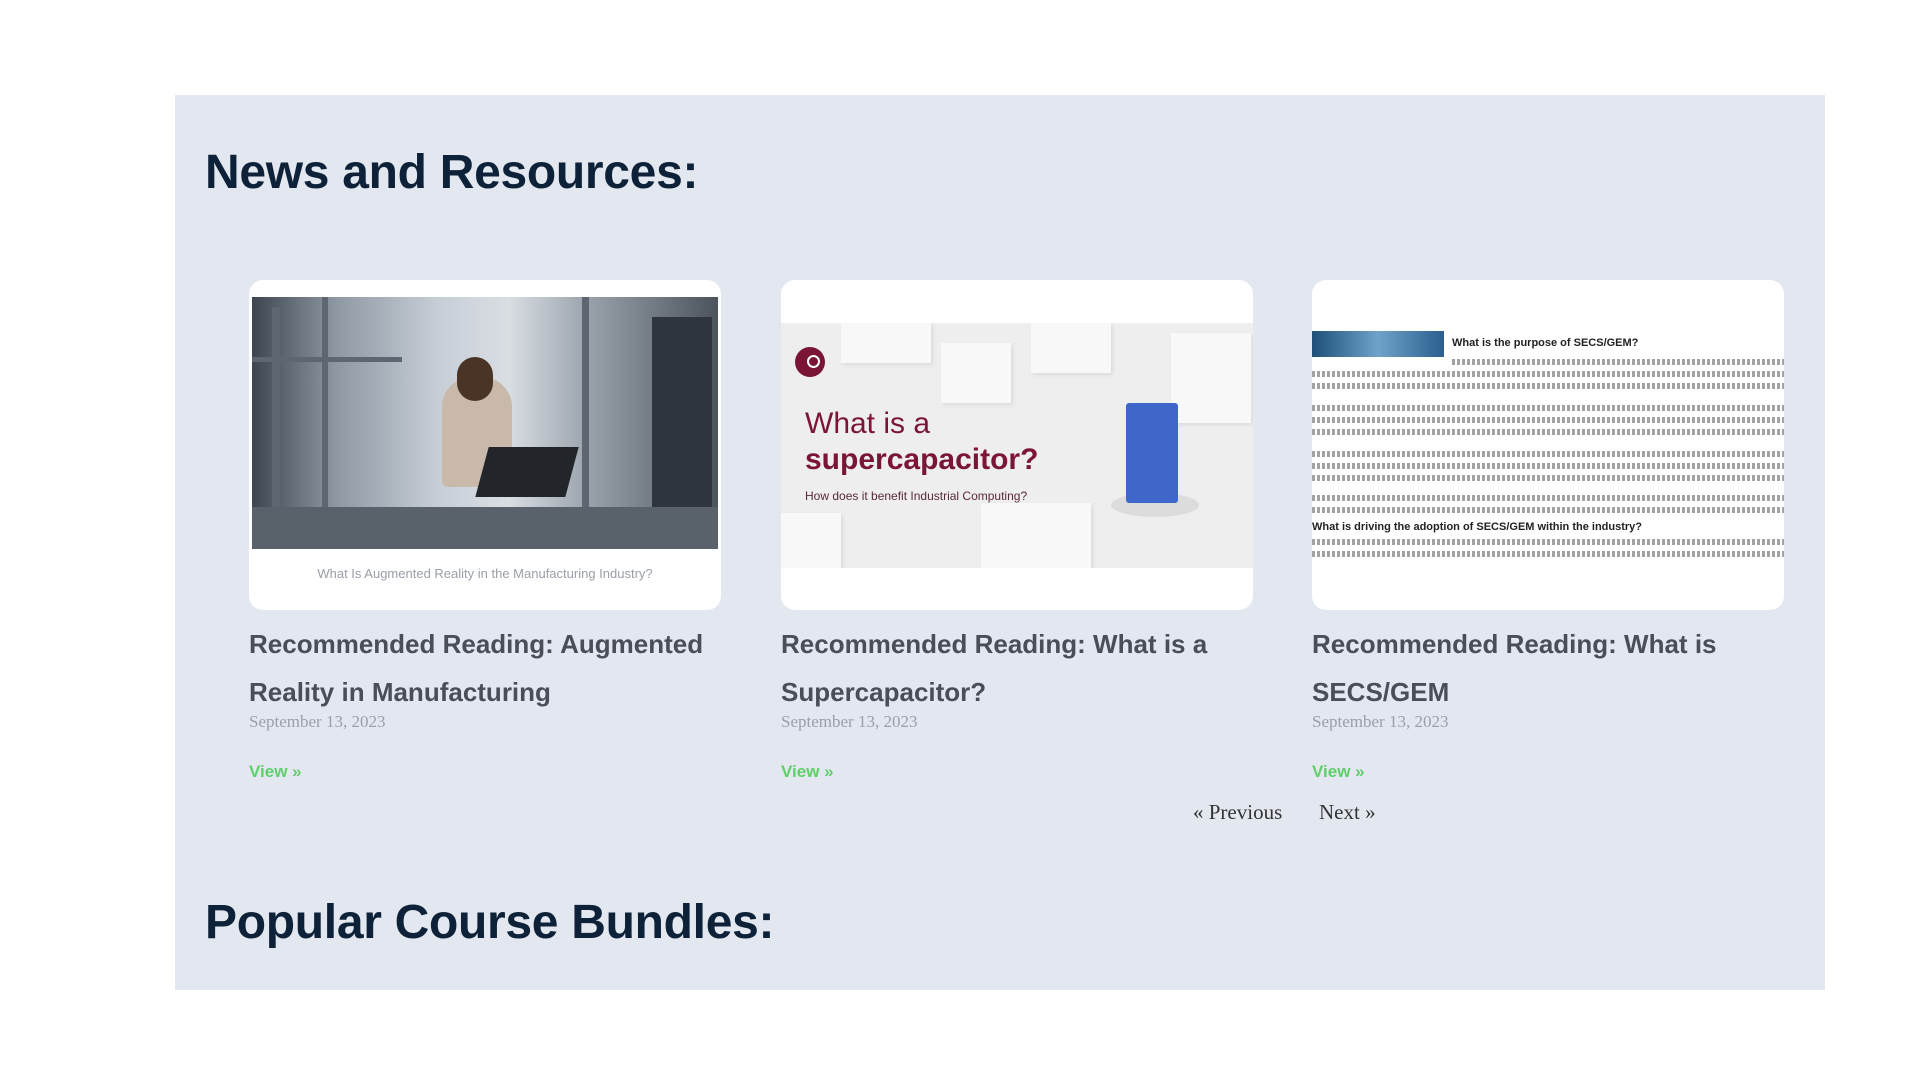 This screenshot has width=1920, height=1080. What do you see at coordinates (485, 423) in the screenshot?
I see `post-image` at bounding box center [485, 423].